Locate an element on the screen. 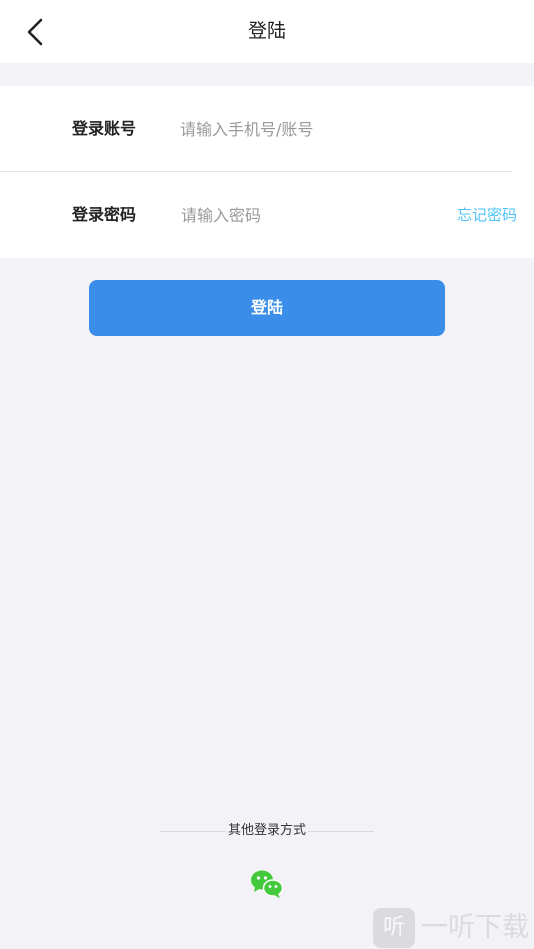 This screenshot has width=534, height=949. divider-line-right is located at coordinates (341, 831).